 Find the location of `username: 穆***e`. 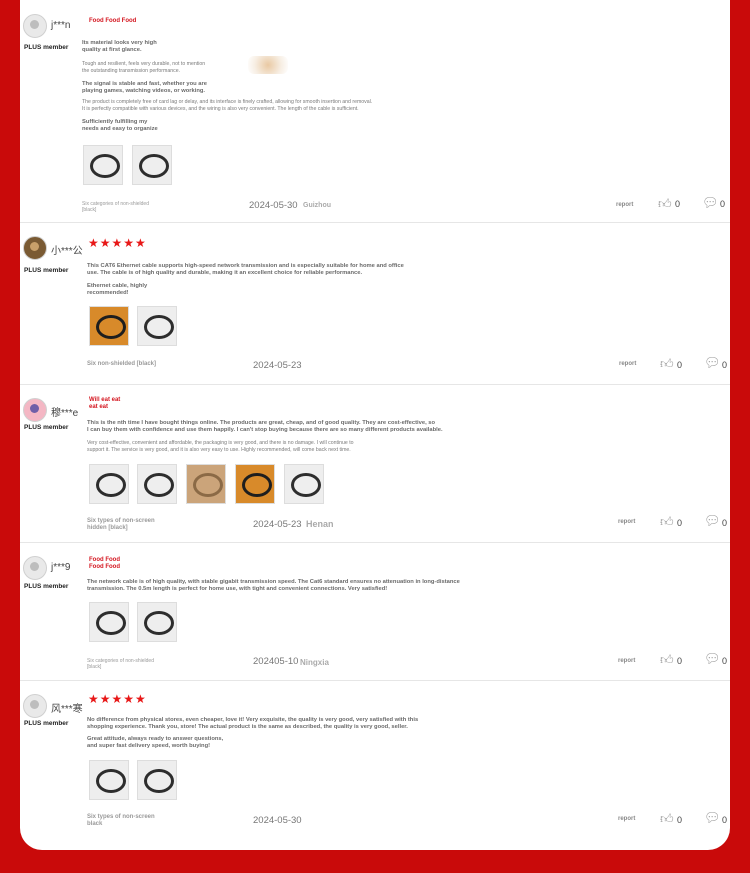

username: 穆***e is located at coordinates (64, 411).